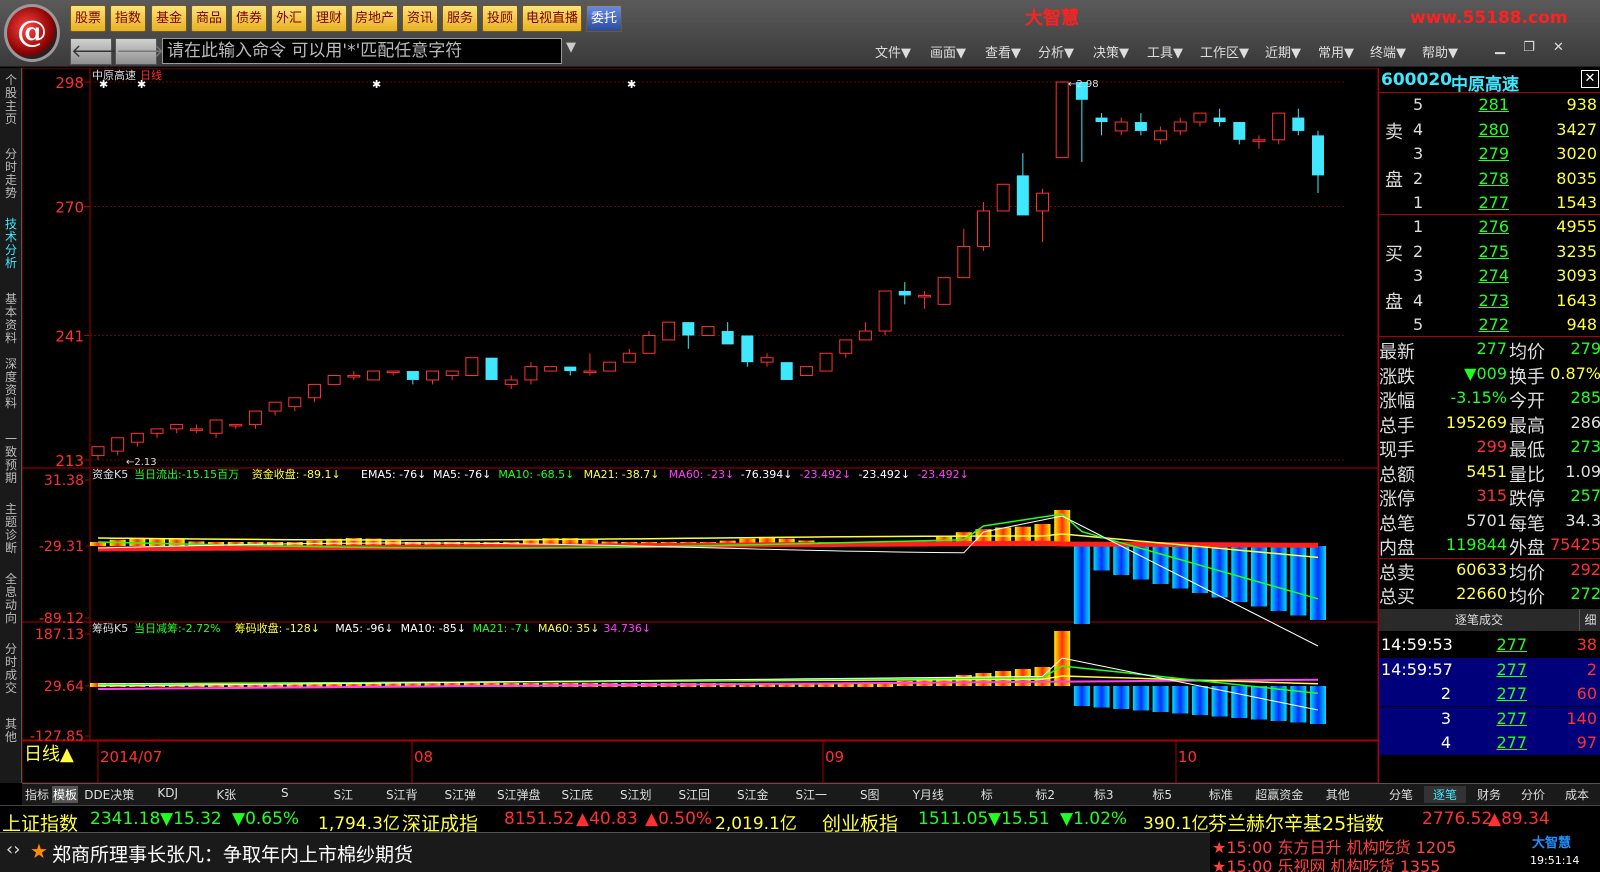 The image size is (1600, 872). I want to click on indicator-tab-8: S江弹, so click(460, 794).